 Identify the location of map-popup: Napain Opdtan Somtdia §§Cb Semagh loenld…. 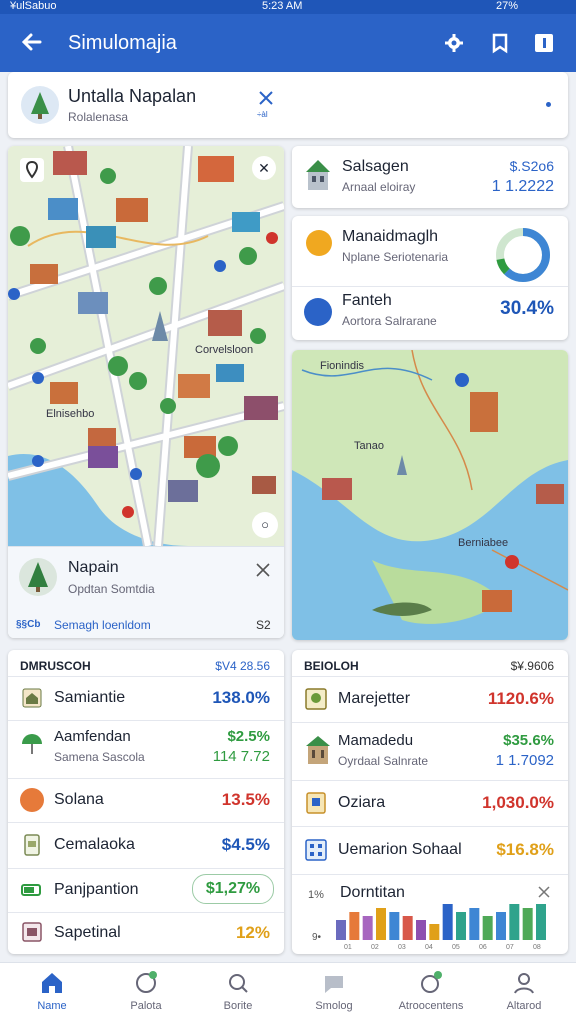
(146, 592).